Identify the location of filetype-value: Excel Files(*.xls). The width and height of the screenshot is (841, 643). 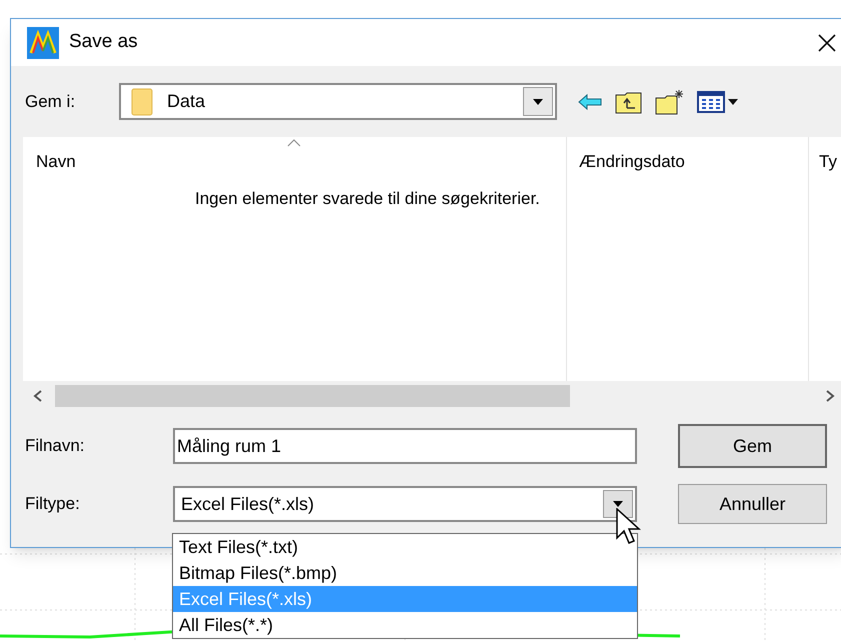
(248, 504).